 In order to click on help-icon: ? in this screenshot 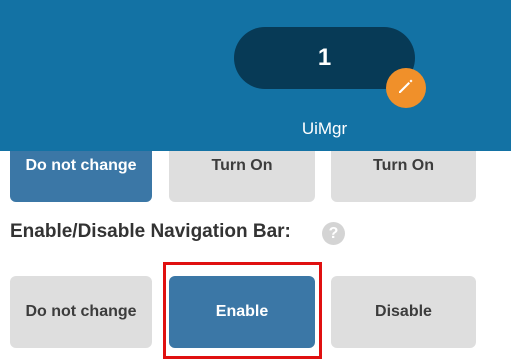, I will do `click(333, 233)`.